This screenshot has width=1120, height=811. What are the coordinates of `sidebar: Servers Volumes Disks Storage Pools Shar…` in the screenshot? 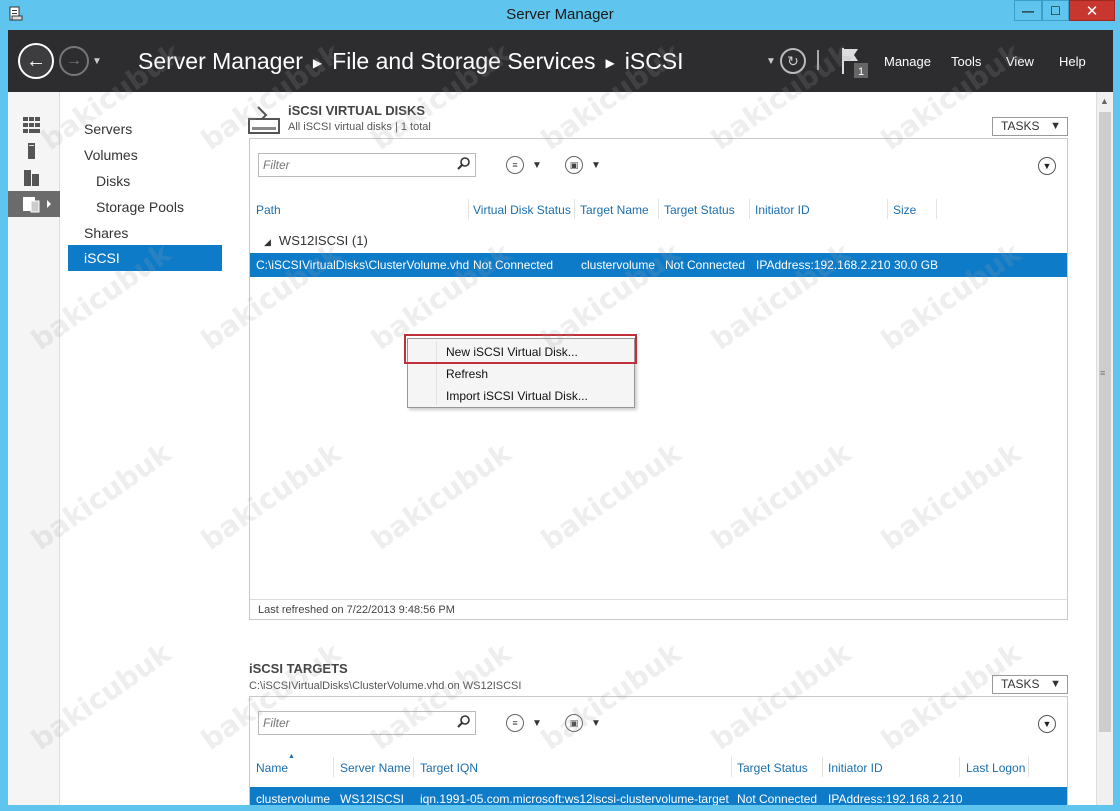 It's located at (145, 448).